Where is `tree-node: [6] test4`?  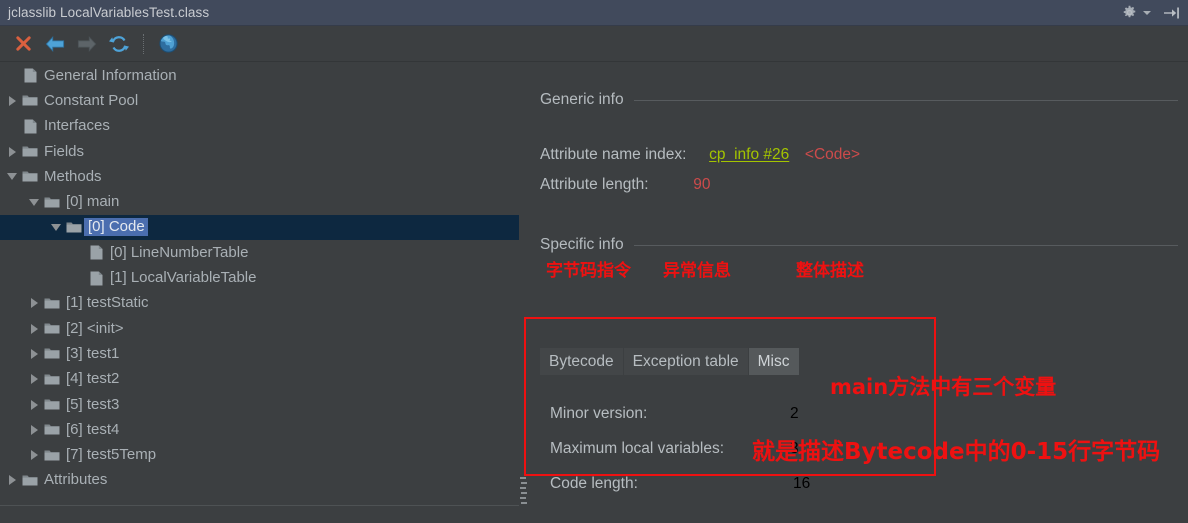 tree-node: [6] test4 is located at coordinates (259, 429).